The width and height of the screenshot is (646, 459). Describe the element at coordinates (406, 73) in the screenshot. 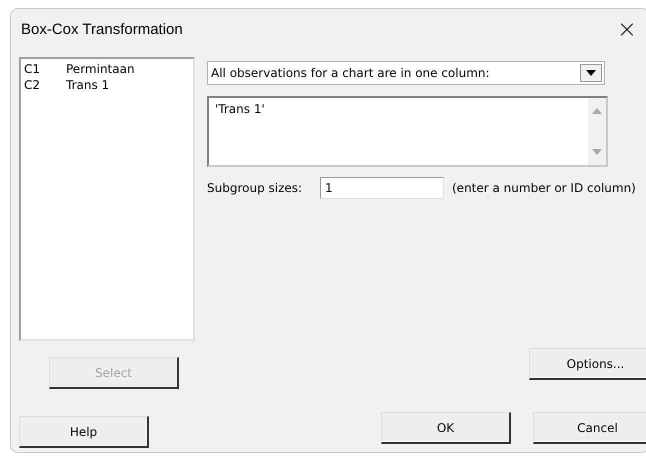

I see `layout-dropdown: All observations for a chart are in one column:` at that location.